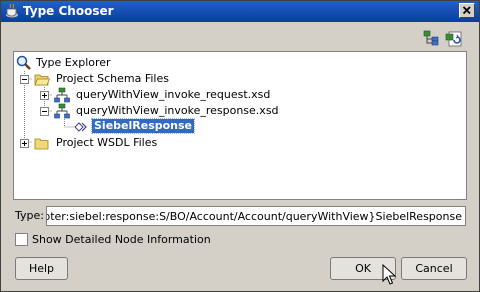 The image size is (480, 292). I want to click on title-bar: Type Chooser, so click(240, 11).